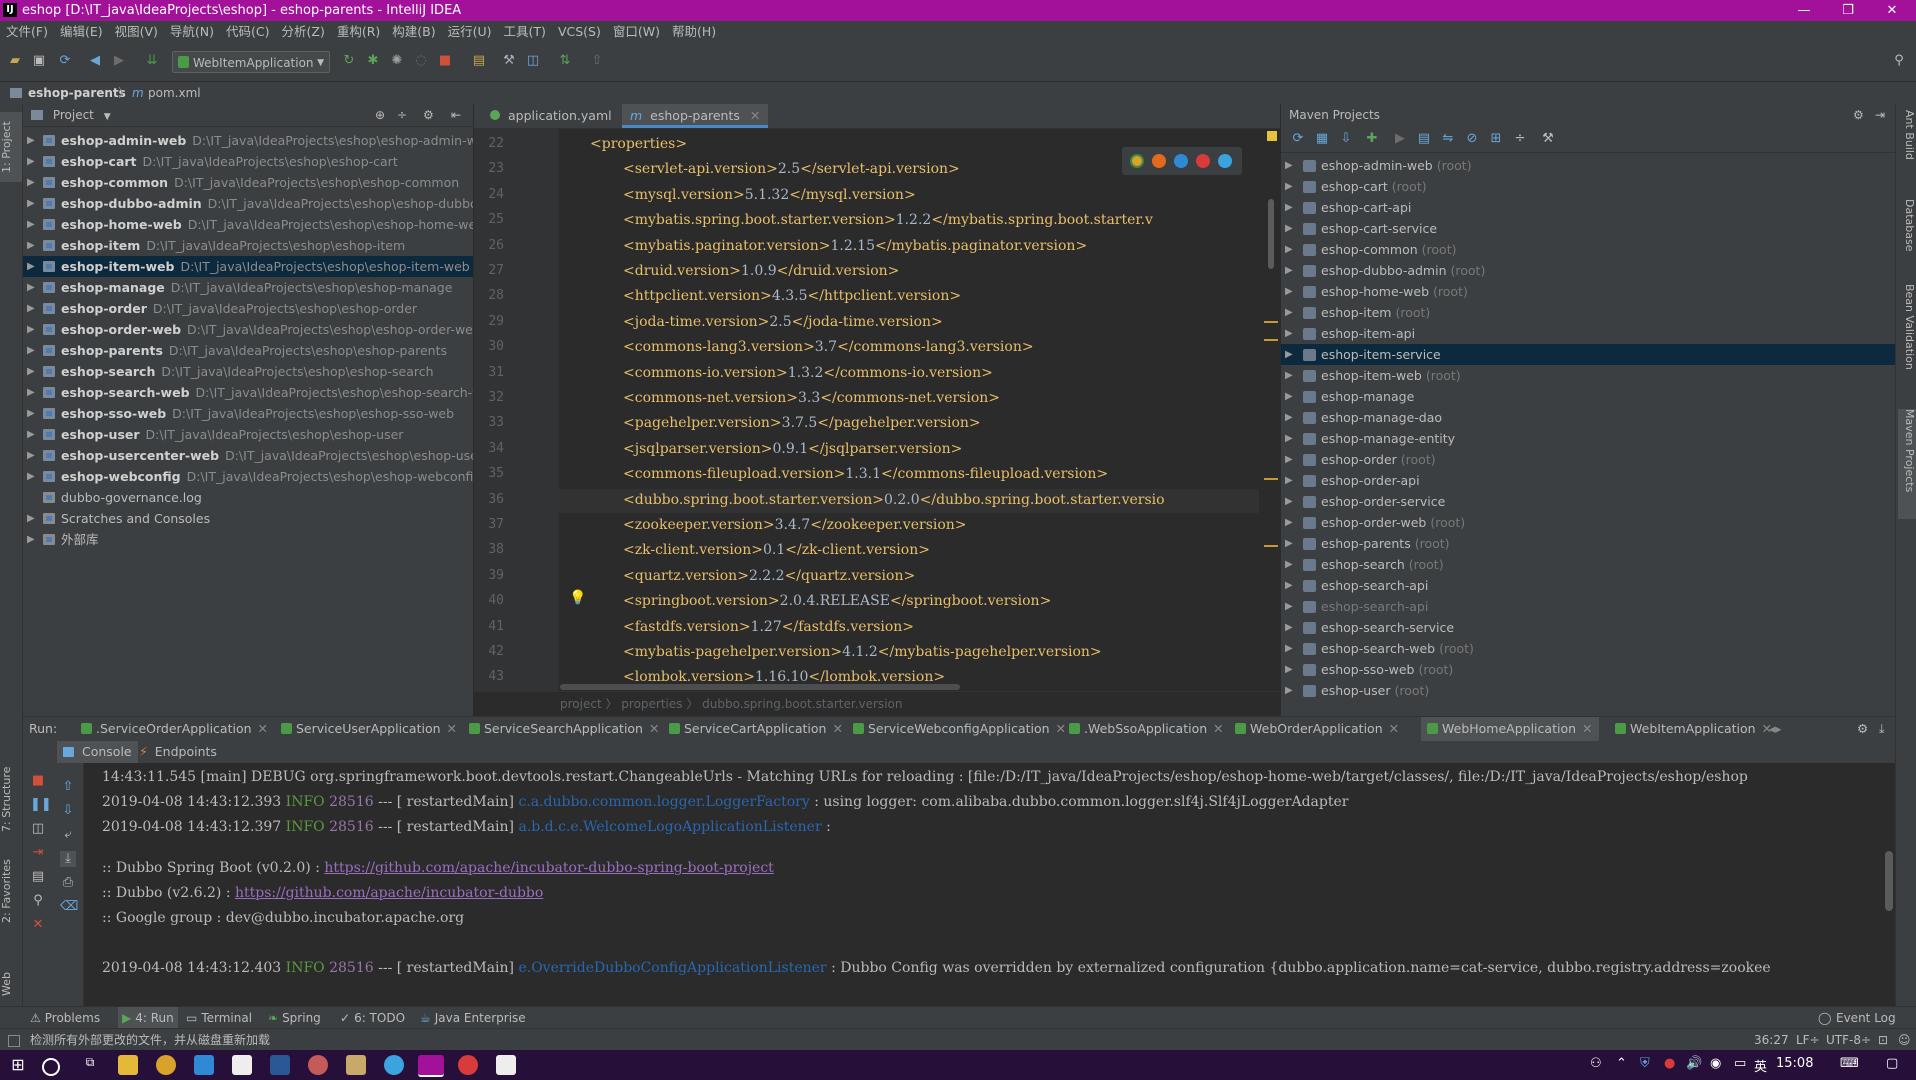 Image resolution: width=1916 pixels, height=1080 pixels. What do you see at coordinates (1588, 459) in the screenshot?
I see `maven-tree-item: ▶ eshop-order (root)` at bounding box center [1588, 459].